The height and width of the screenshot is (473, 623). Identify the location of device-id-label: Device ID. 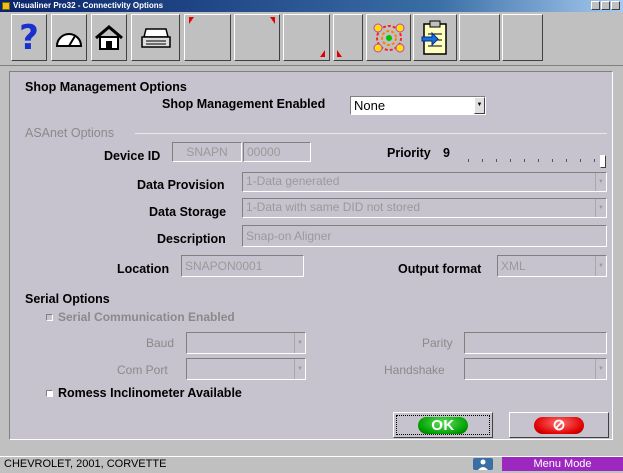
(132, 156).